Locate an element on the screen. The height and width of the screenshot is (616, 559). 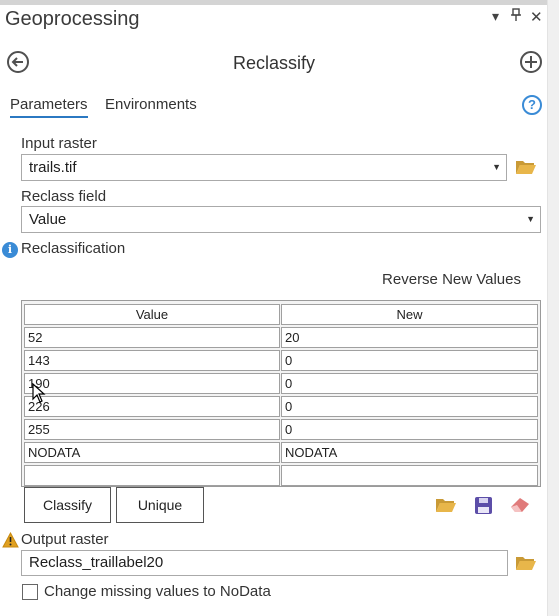
missing-values-label: Change missing values to NoData is located at coordinates (157, 591).